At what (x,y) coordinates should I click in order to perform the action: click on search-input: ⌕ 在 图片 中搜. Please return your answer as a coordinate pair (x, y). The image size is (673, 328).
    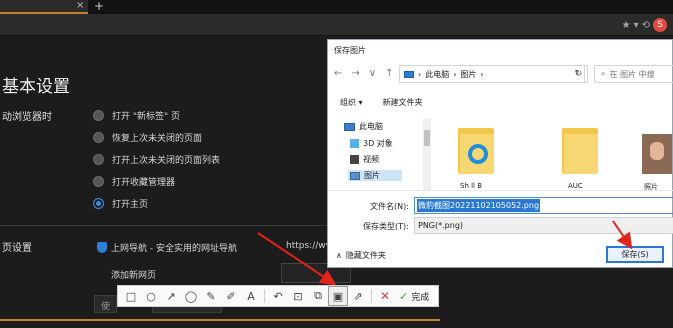
    Looking at the image, I should click on (633, 74).